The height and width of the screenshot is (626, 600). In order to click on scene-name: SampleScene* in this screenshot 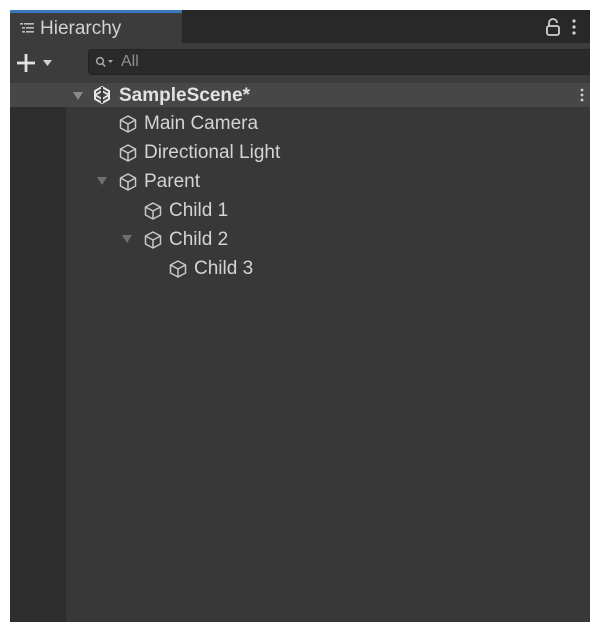, I will do `click(184, 95)`.